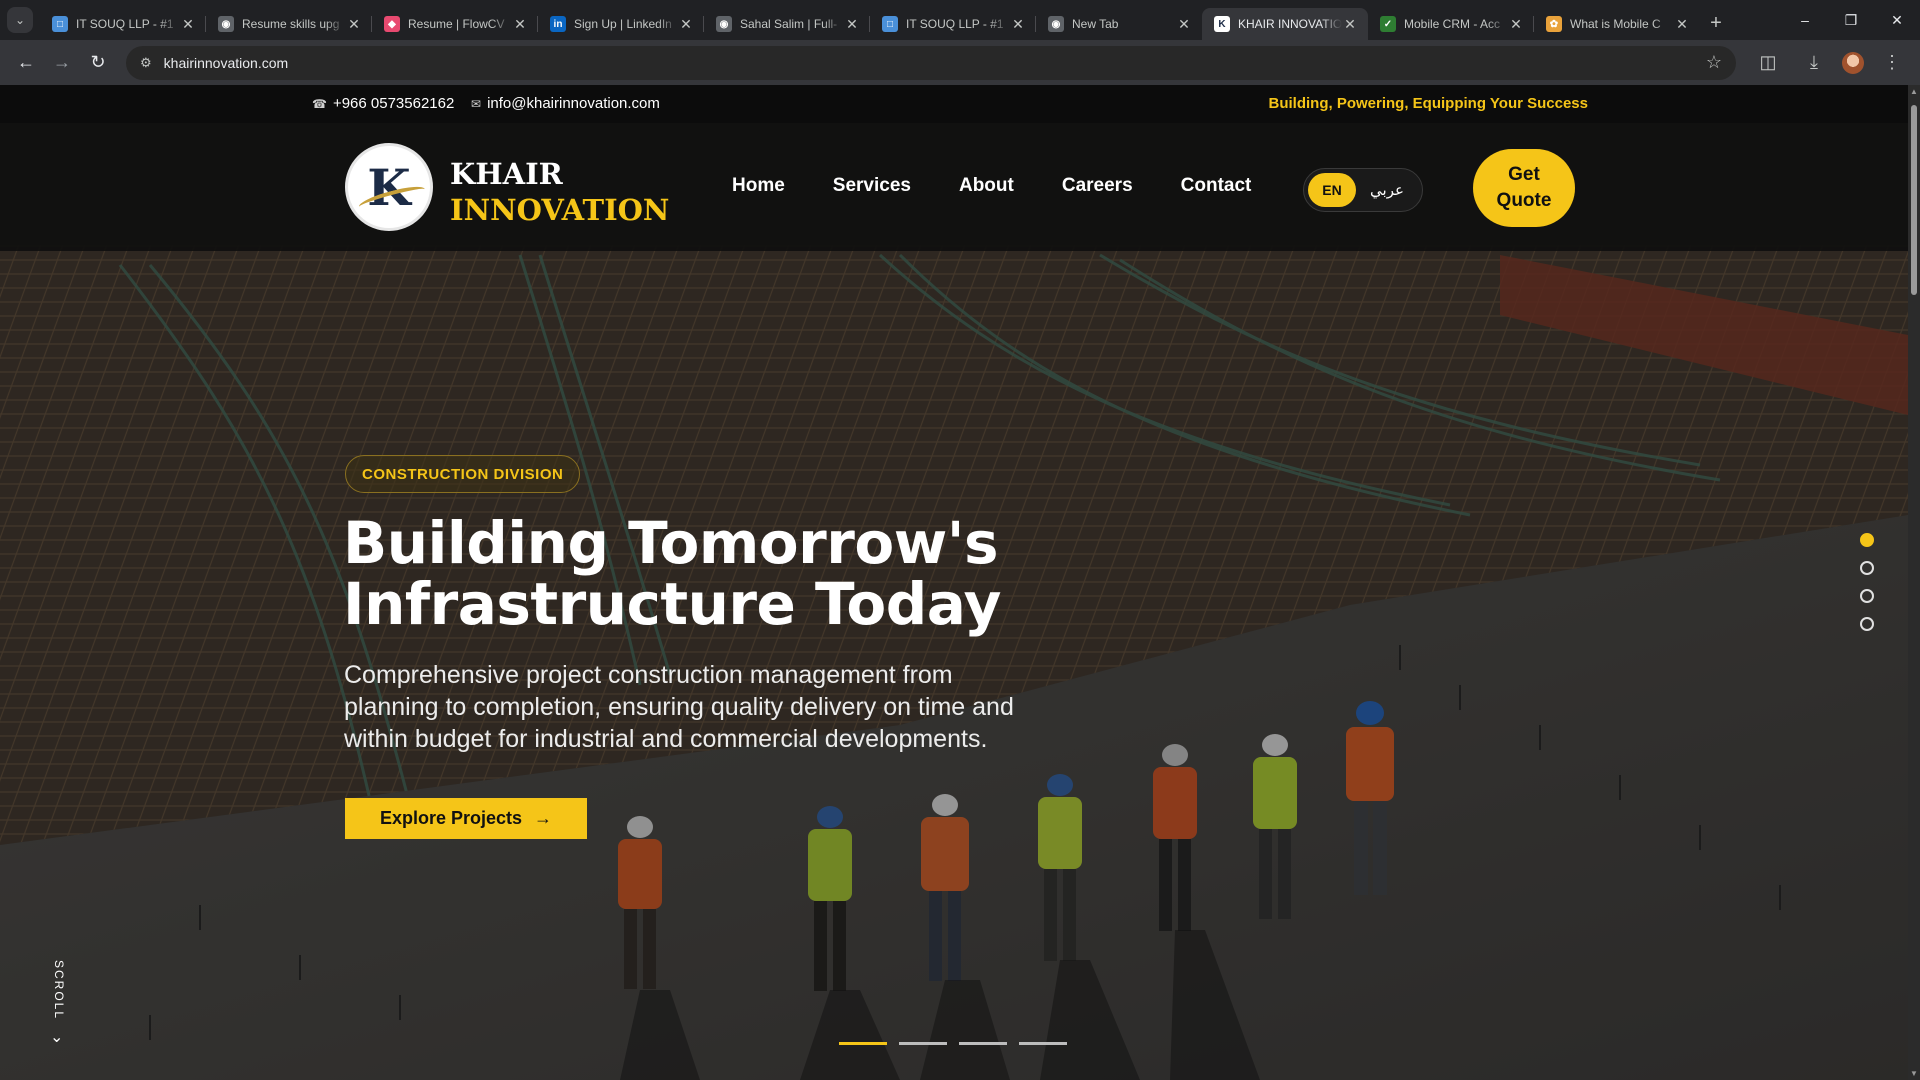 Image resolution: width=1920 pixels, height=1080 pixels. Describe the element at coordinates (476, 103) in the screenshot. I see `mail-icon: ✉` at that location.